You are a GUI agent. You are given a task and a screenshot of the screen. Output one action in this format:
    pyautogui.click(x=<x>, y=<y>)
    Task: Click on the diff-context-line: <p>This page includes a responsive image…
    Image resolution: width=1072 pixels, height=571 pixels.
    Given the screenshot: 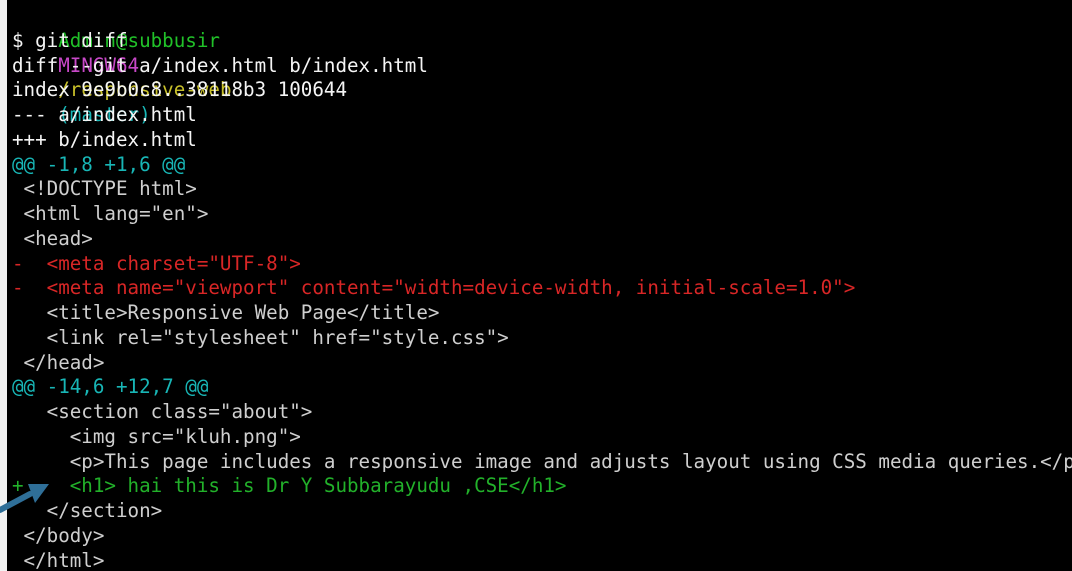 What is the action you would take?
    pyautogui.click(x=542, y=461)
    